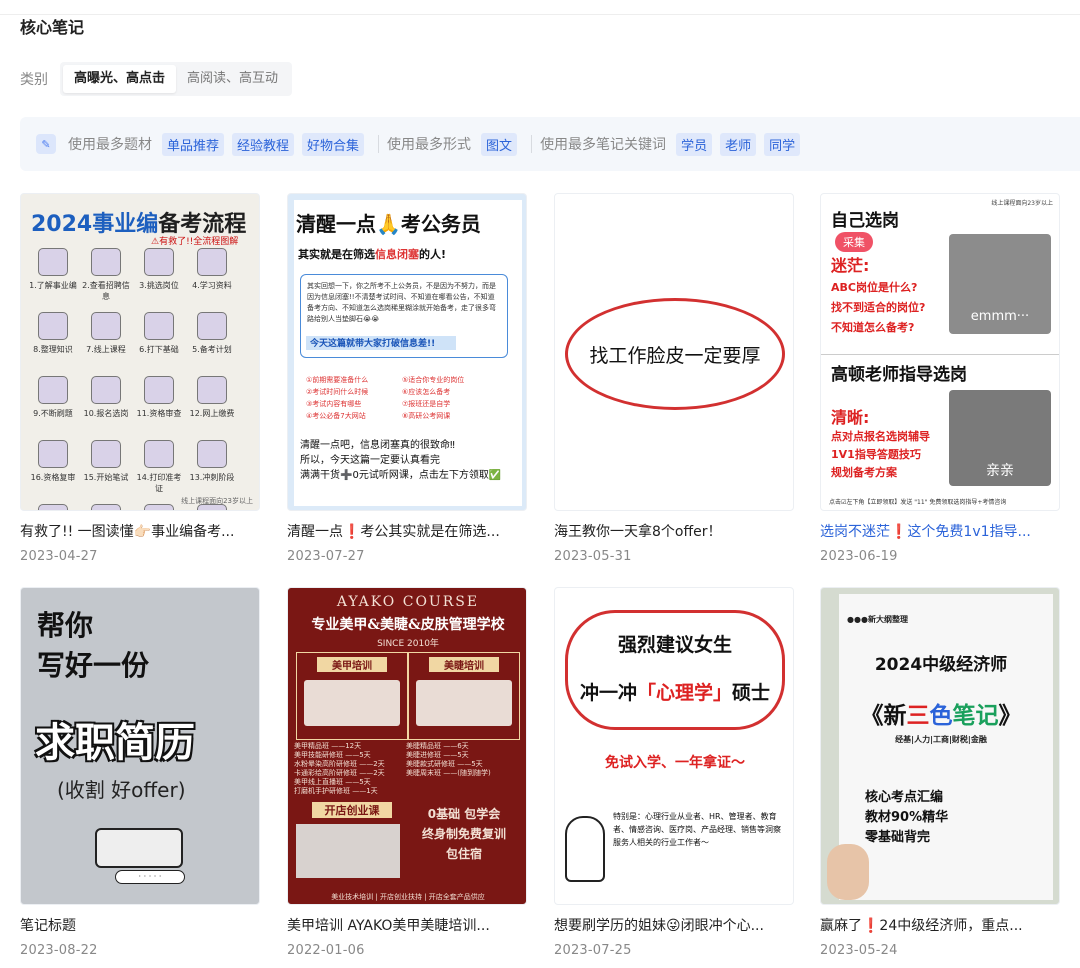  I want to click on paper-sheet, so click(946, 747).